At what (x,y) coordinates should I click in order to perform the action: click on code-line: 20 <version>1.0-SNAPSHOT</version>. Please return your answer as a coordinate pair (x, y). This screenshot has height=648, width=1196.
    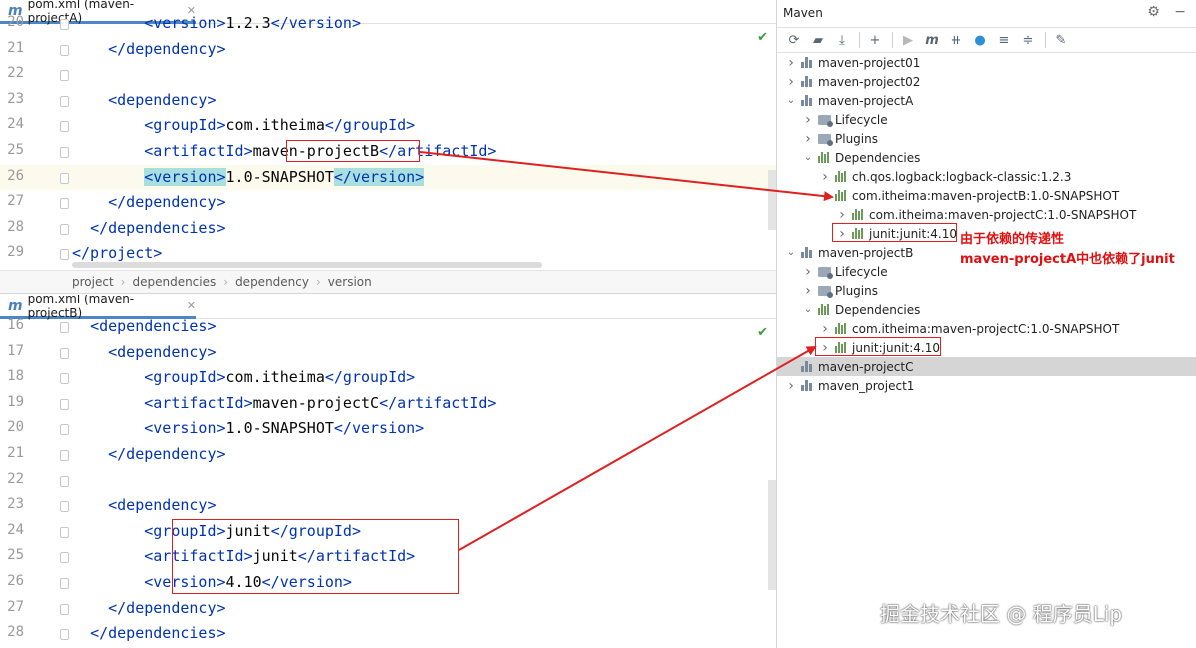
    Looking at the image, I should click on (388, 429).